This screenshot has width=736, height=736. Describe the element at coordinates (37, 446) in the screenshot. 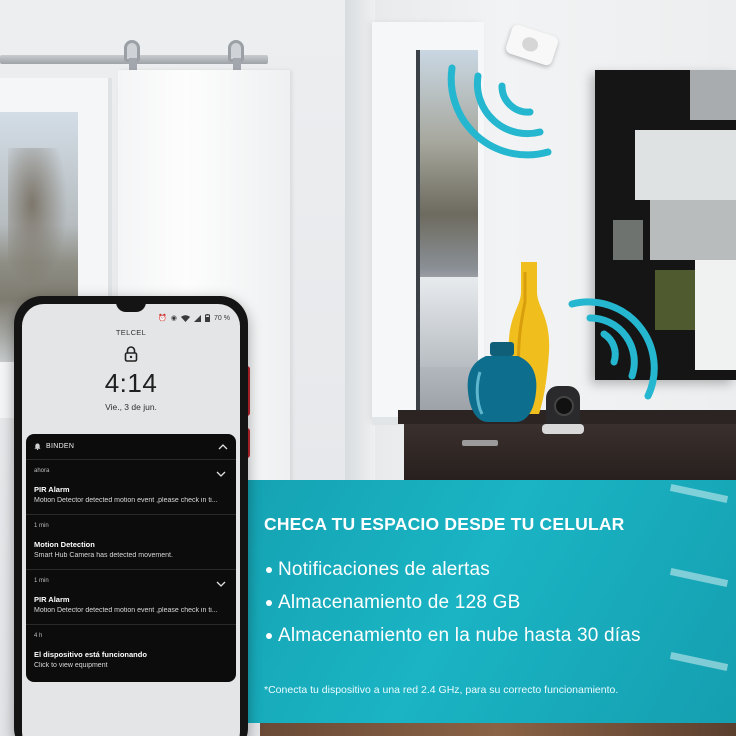

I see `bell-icon` at that location.